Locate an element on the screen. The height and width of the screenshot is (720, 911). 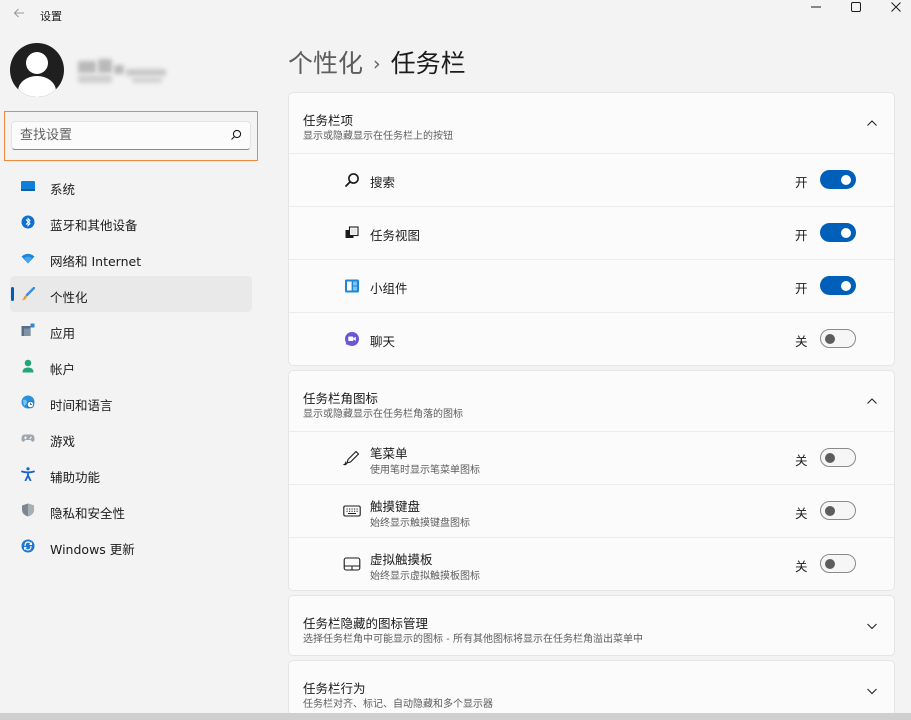
search-box is located at coordinates (131, 135).